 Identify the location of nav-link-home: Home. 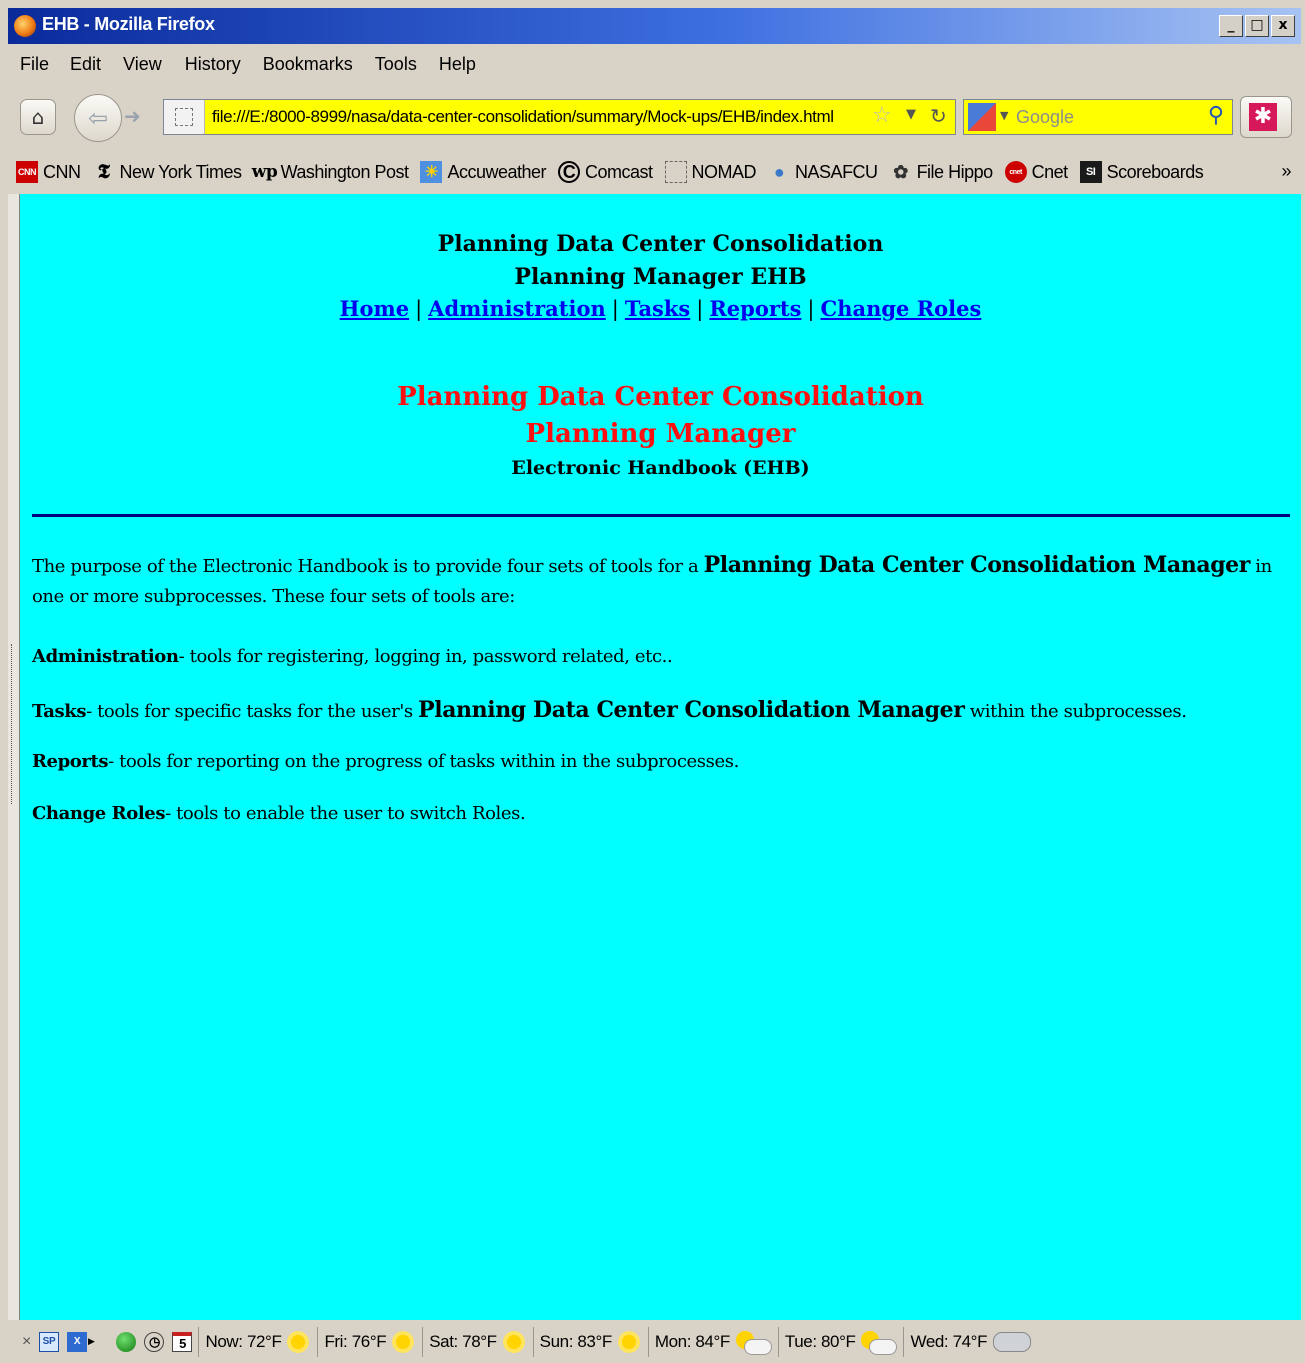
(374, 308).